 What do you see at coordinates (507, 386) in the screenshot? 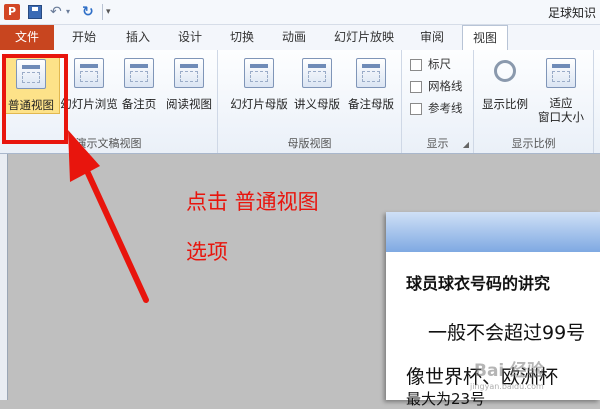
I see `watermark-url: jingyan.baidu.com` at bounding box center [507, 386].